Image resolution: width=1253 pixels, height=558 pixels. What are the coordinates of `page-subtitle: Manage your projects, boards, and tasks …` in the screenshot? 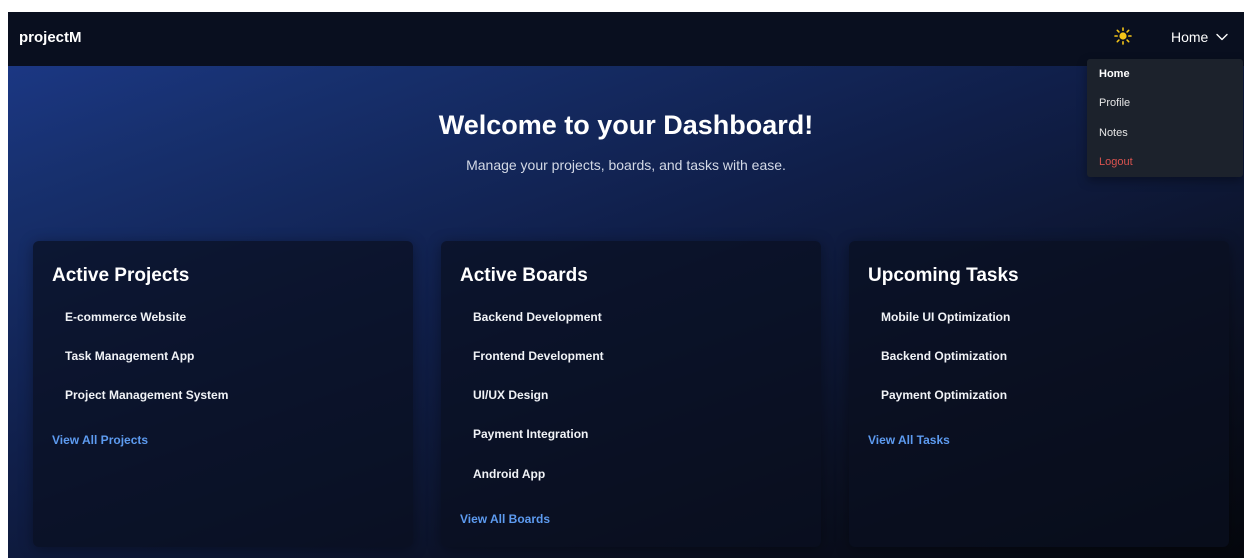 It's located at (626, 165).